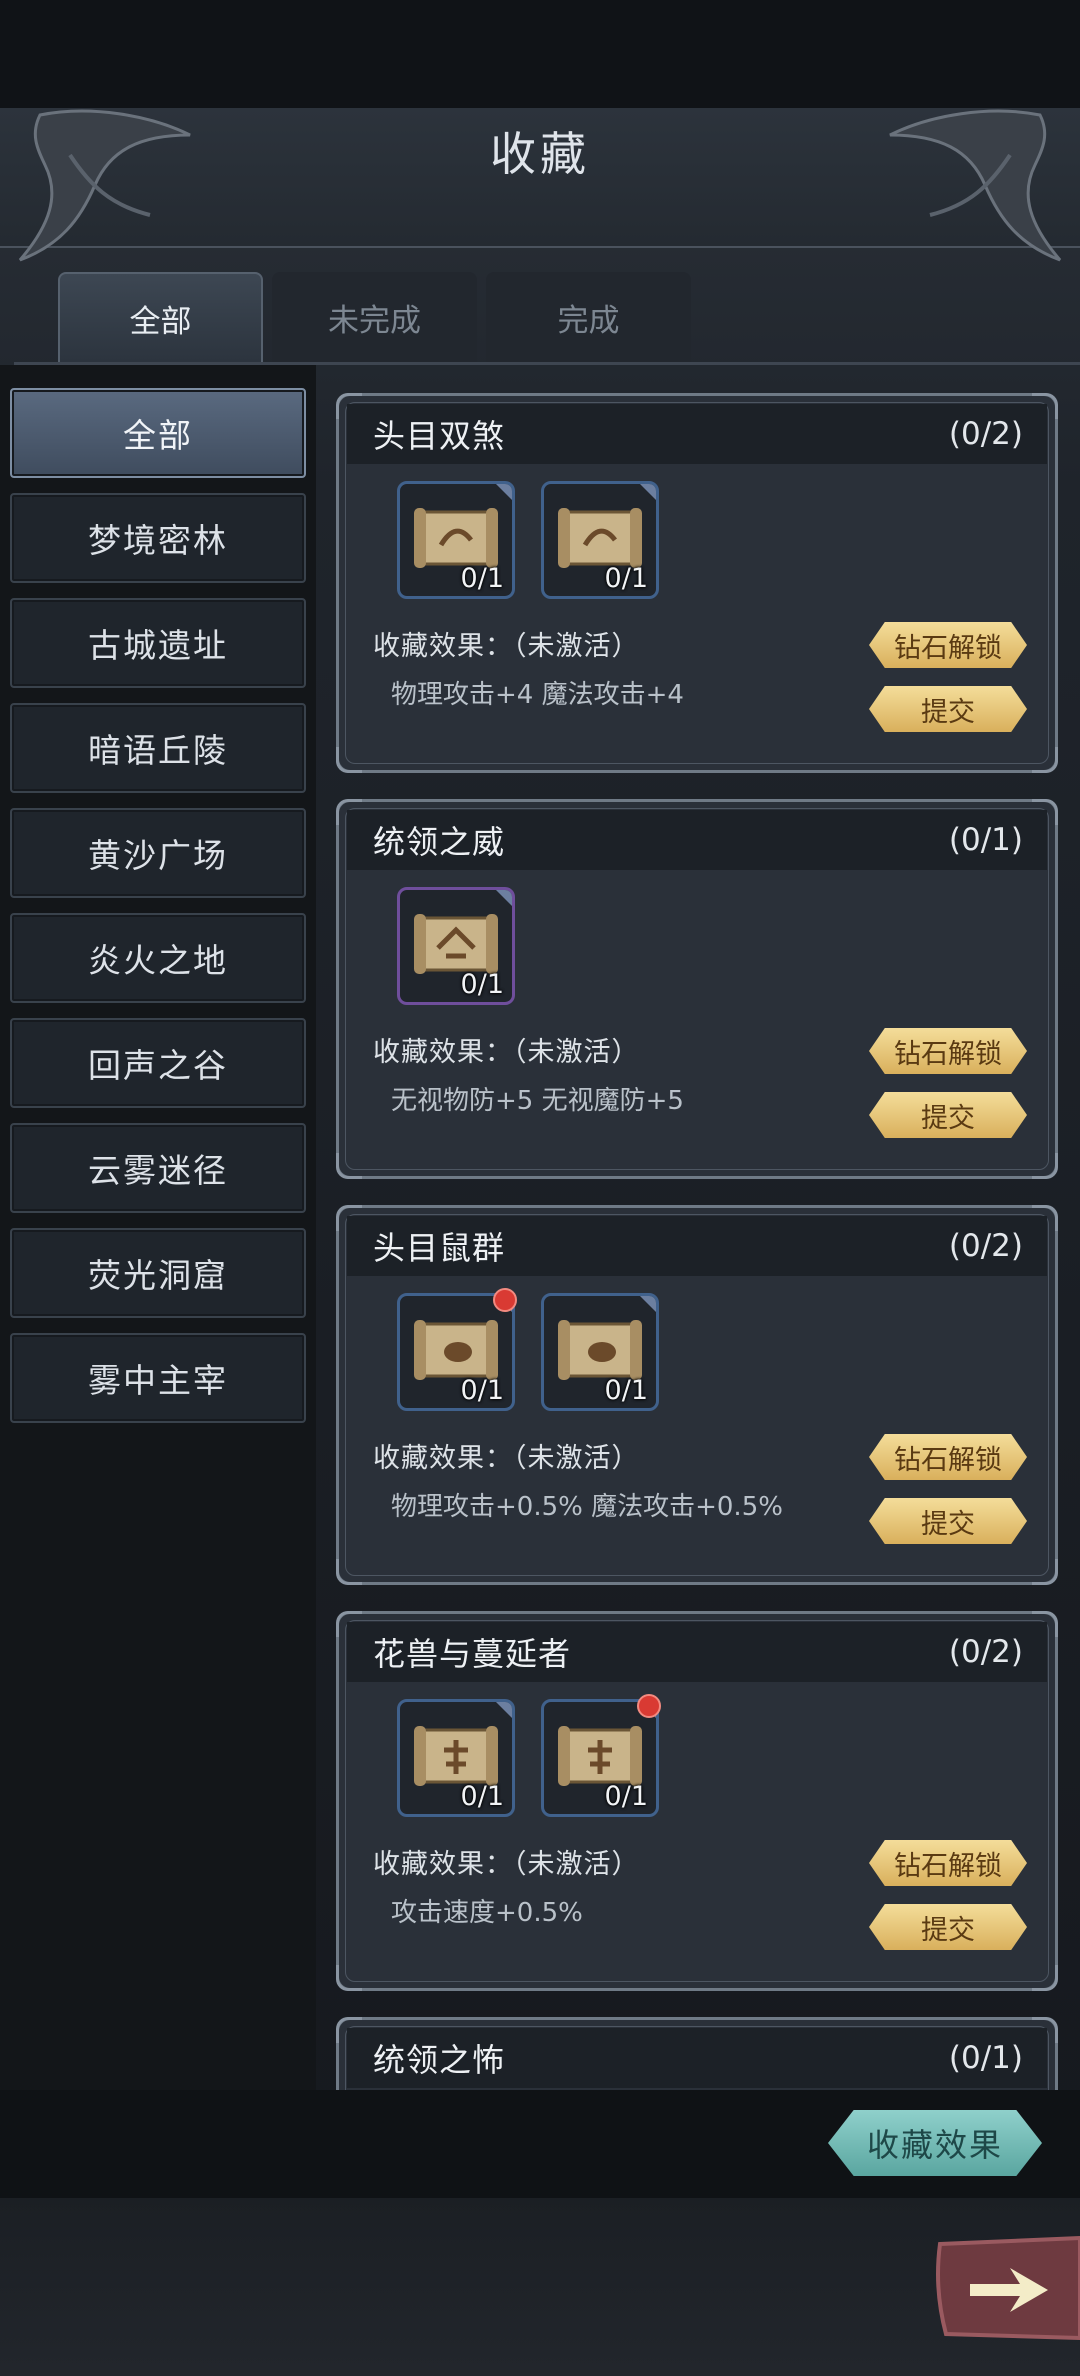 The width and height of the screenshot is (1080, 2376). I want to click on sidebar-item-fog-lord: 雾中主宰, so click(158, 1378).